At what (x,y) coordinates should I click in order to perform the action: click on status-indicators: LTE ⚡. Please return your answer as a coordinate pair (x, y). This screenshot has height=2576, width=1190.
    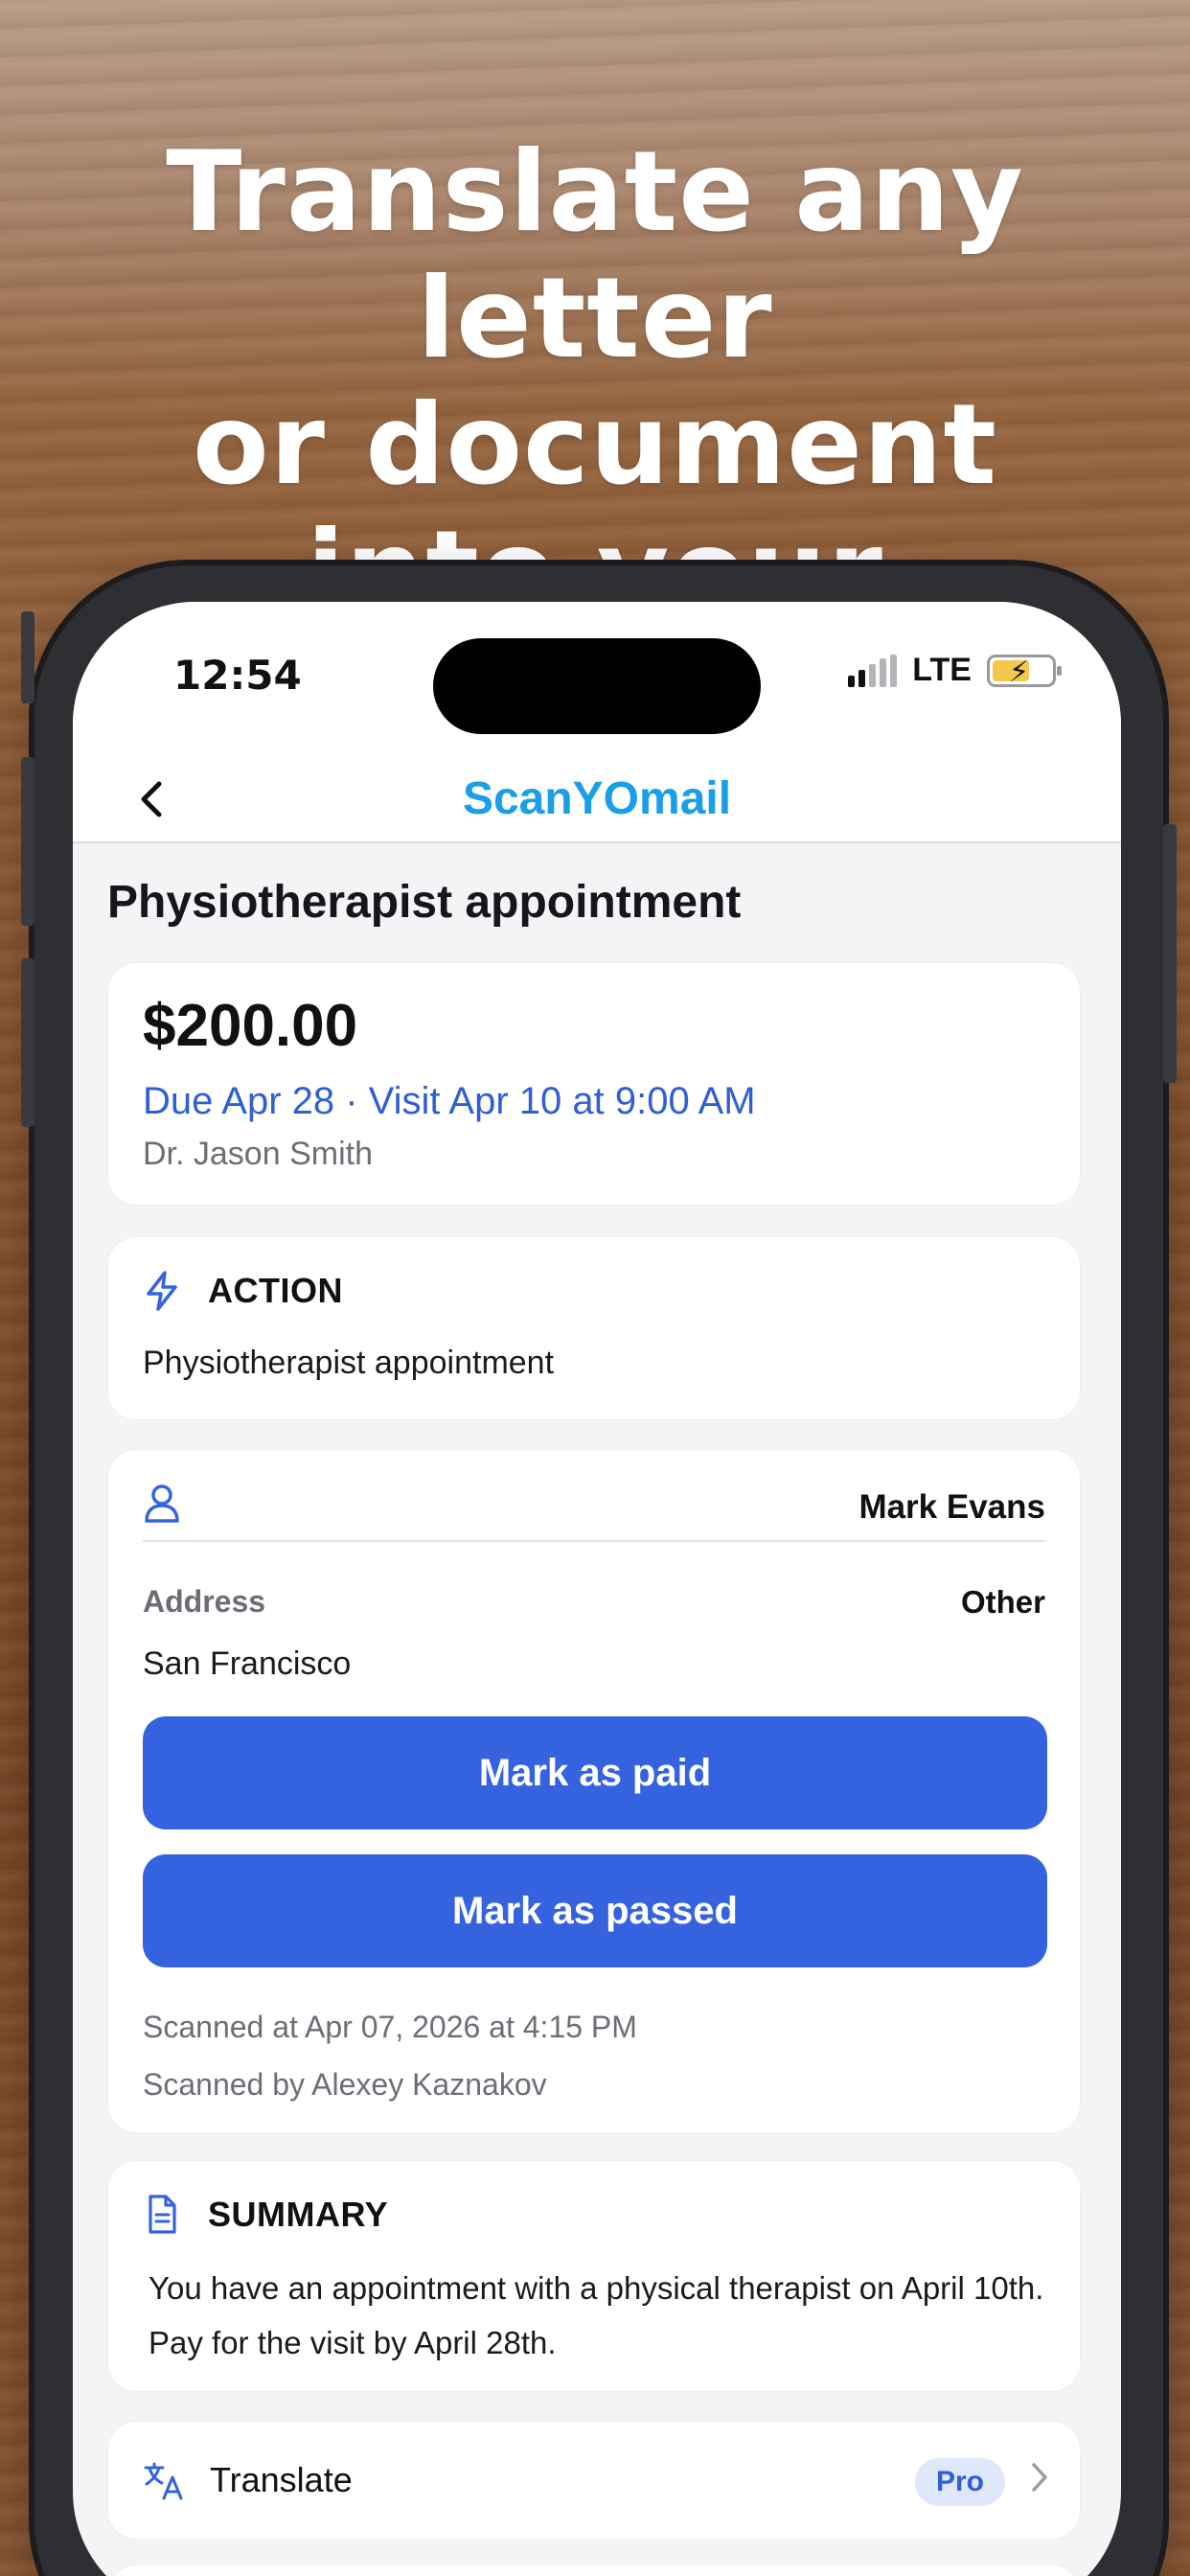
    Looking at the image, I should click on (955, 670).